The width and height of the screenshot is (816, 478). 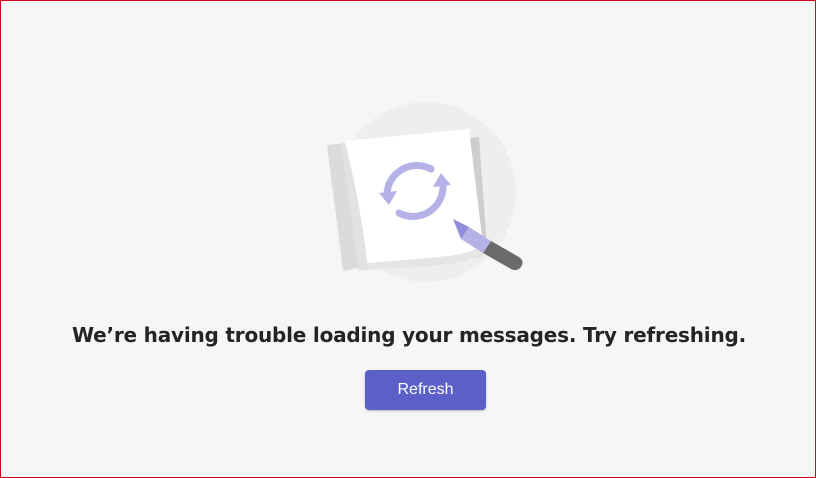 I want to click on refresh-note-icon, so click(x=425, y=192).